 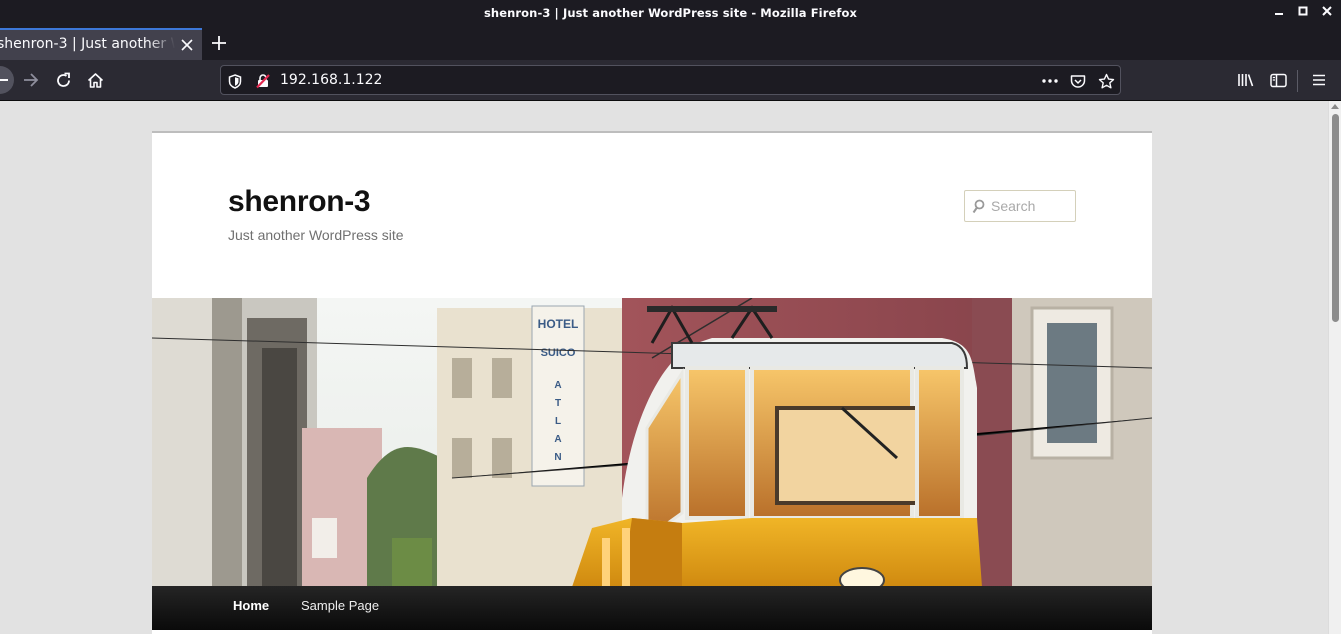 What do you see at coordinates (1078, 81) in the screenshot?
I see `pocket-icon` at bounding box center [1078, 81].